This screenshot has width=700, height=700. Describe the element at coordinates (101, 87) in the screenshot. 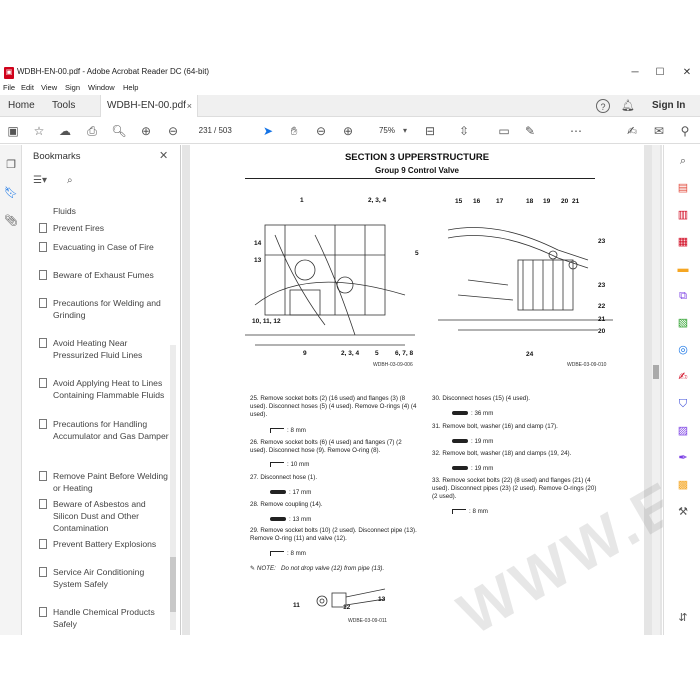

I see `menu-window: Window` at that location.